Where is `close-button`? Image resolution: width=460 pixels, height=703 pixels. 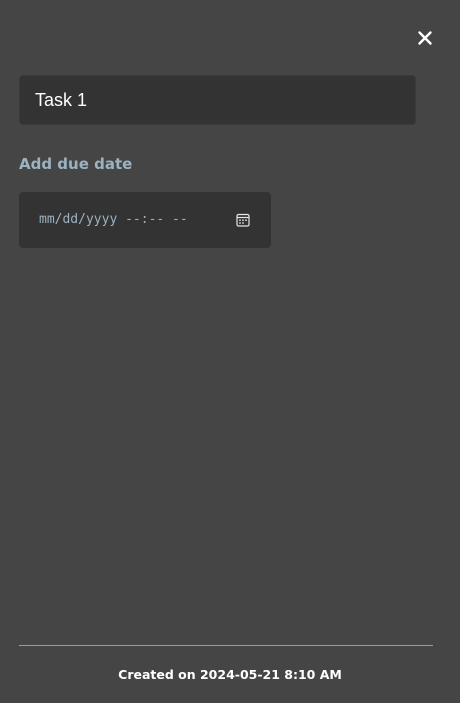
close-button is located at coordinates (425, 38).